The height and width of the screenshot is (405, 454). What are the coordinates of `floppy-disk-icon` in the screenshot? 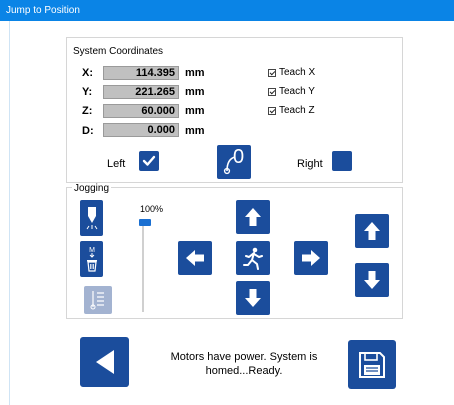 It's located at (372, 364).